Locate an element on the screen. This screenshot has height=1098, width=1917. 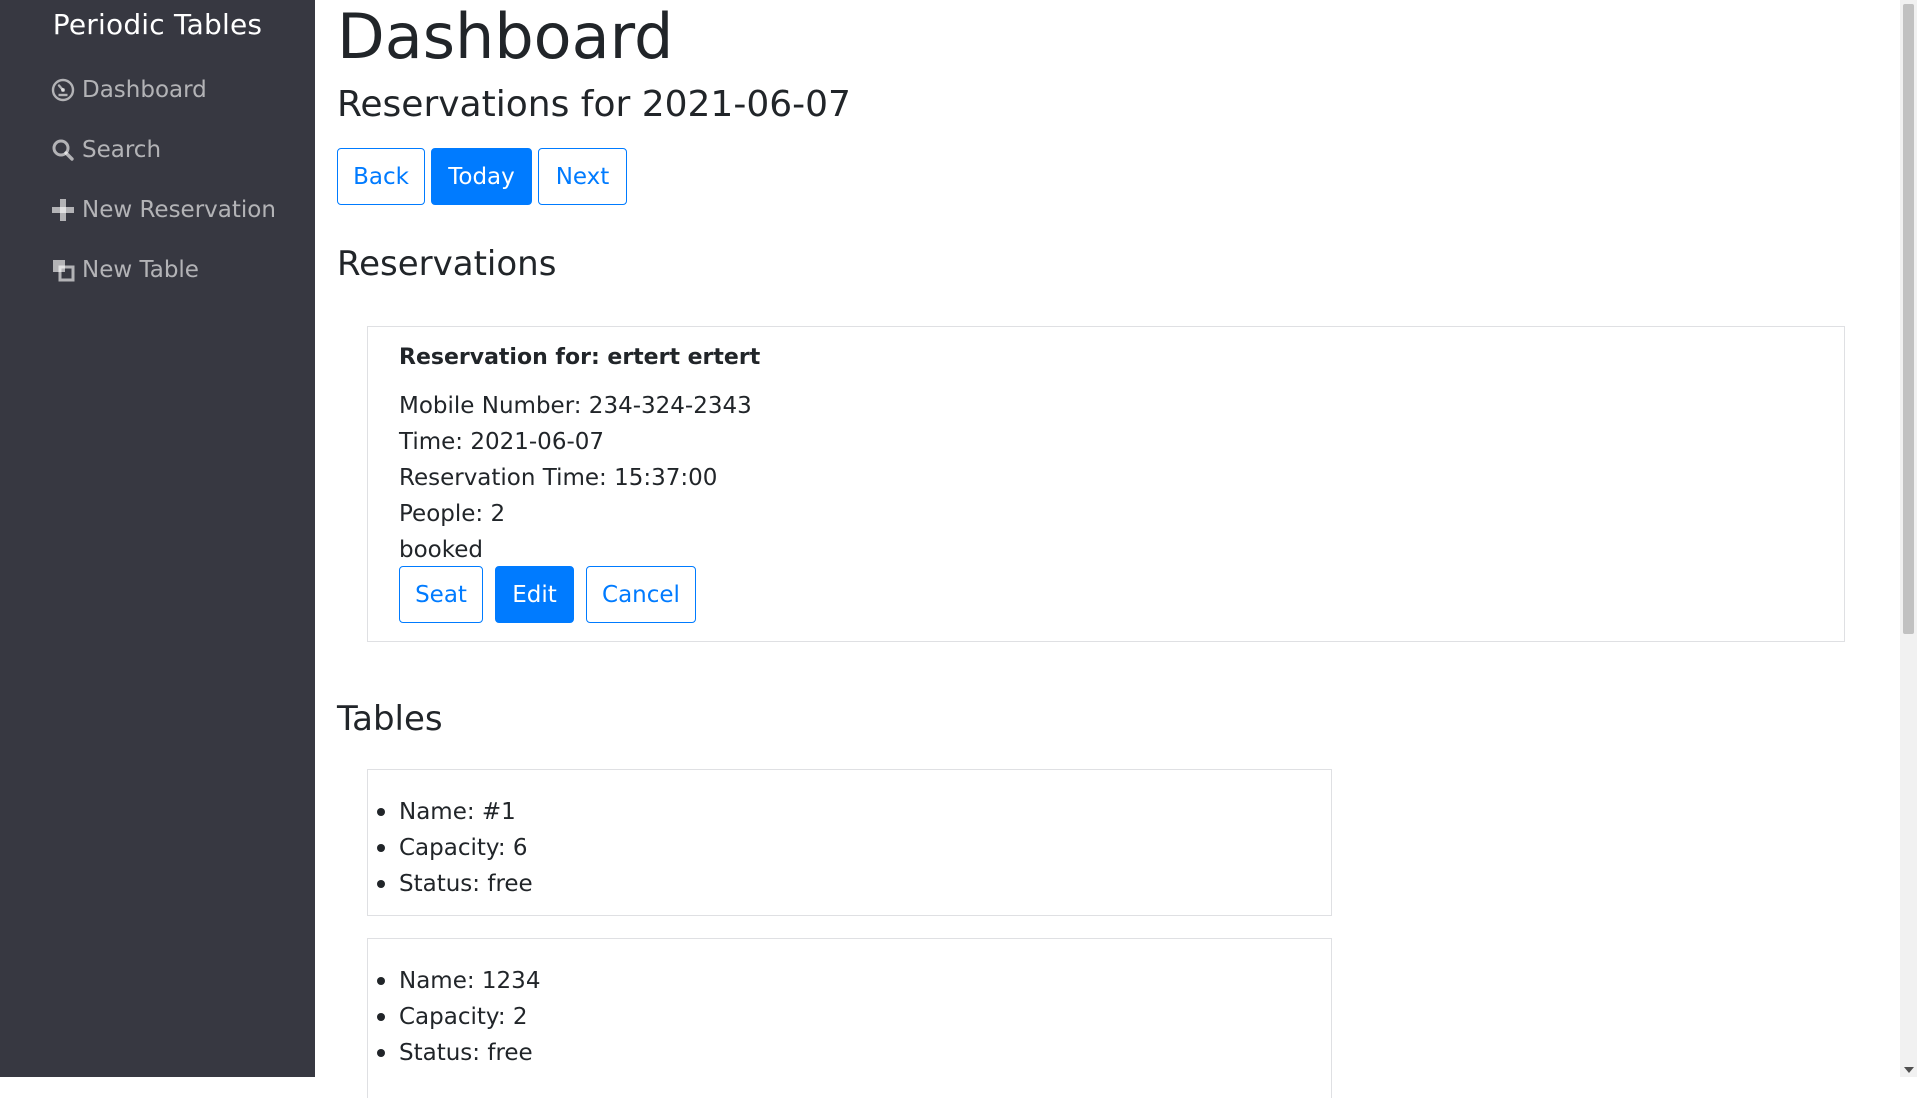
scroll-down-arrow-icon is located at coordinates (1909, 1070).